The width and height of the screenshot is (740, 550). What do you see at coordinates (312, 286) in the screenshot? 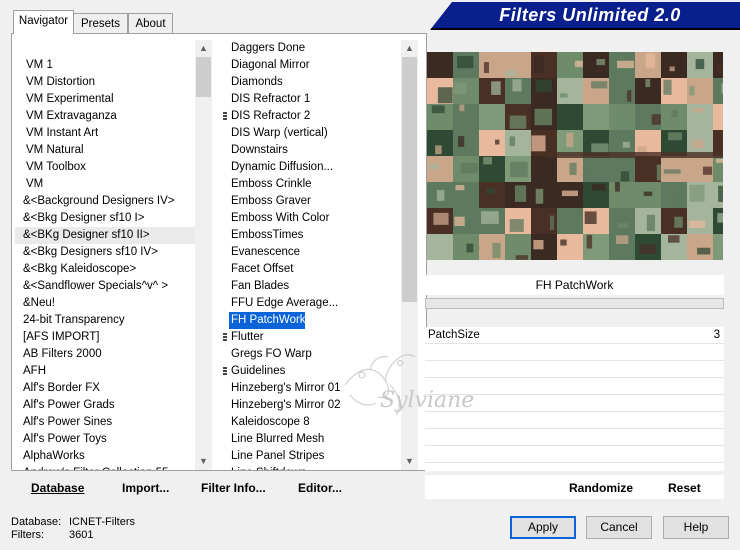
I see `filter-item: Fan Blades` at bounding box center [312, 286].